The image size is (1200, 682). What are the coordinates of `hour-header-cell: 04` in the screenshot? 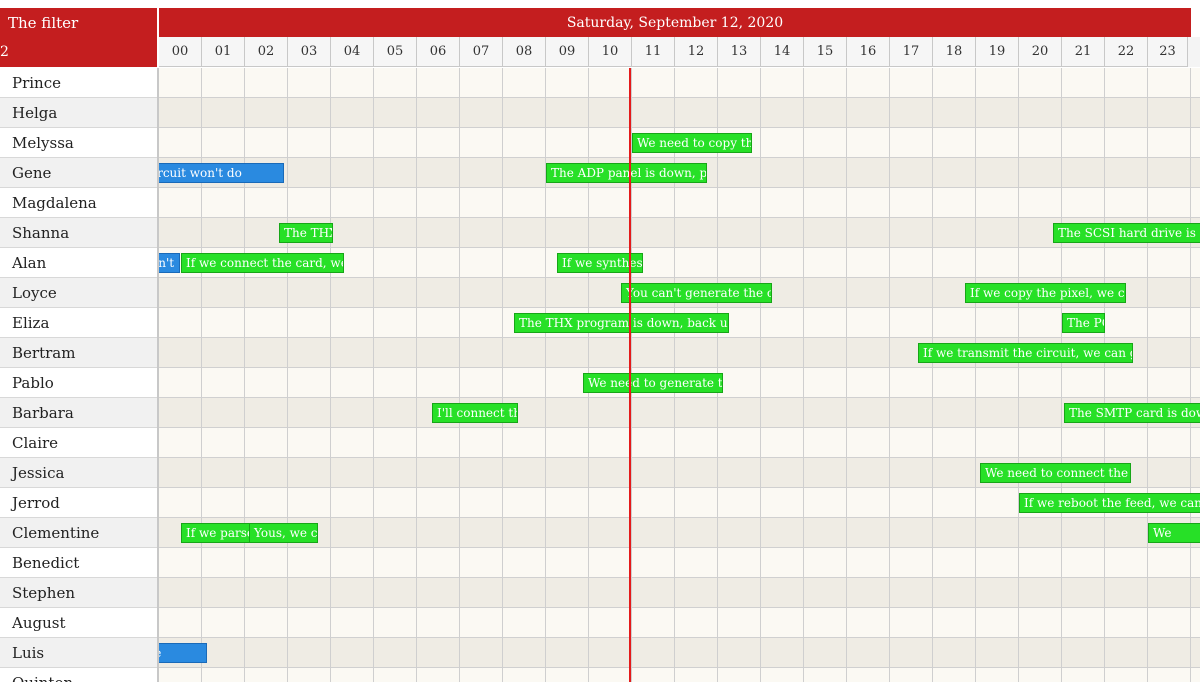 It's located at (352, 52).